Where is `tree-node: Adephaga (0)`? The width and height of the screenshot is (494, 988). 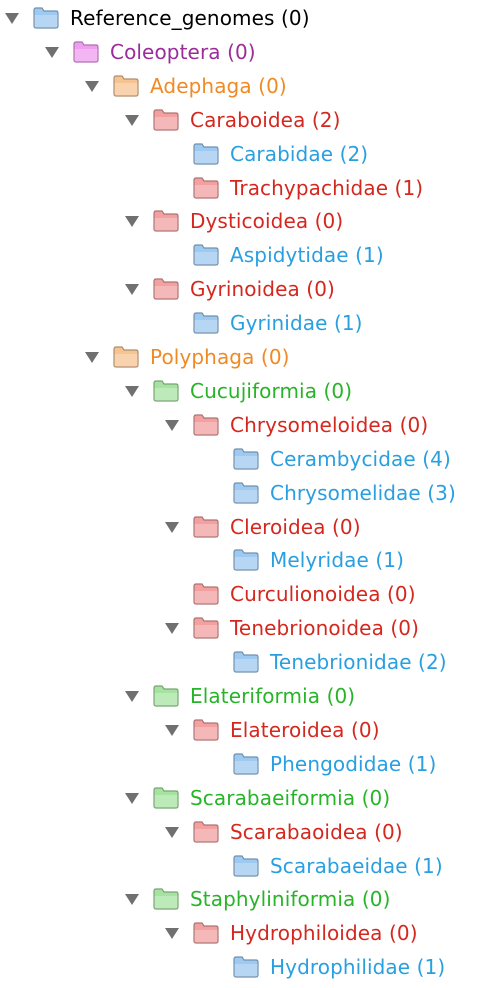
tree-node: Adephaga (0) is located at coordinates (247, 86).